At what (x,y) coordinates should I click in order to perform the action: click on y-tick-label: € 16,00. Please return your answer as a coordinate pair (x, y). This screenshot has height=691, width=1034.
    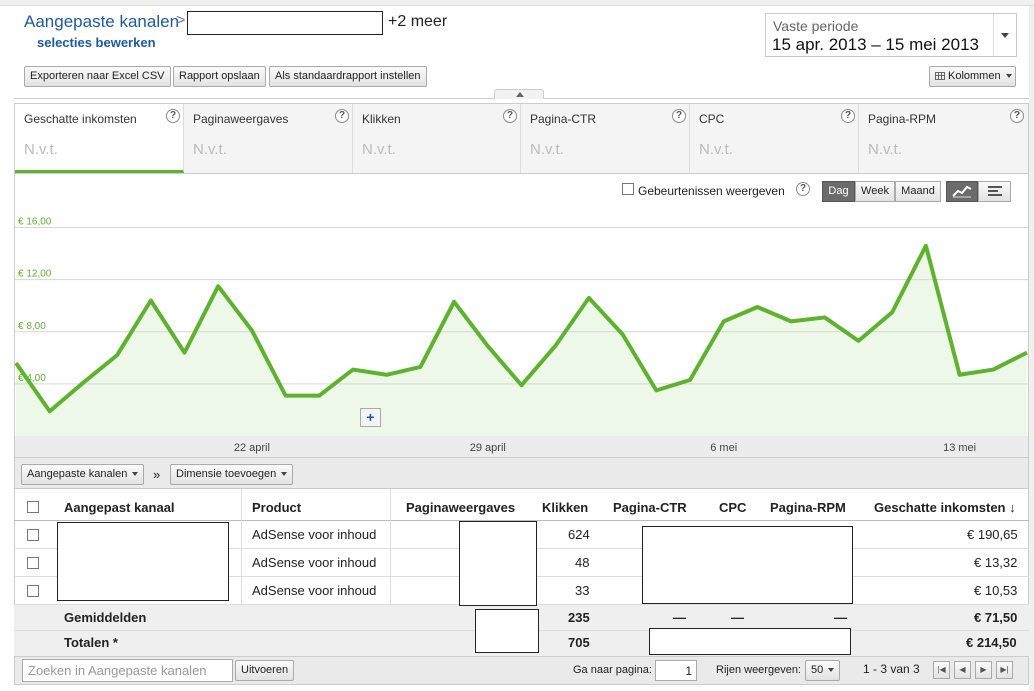
    Looking at the image, I should click on (35, 222).